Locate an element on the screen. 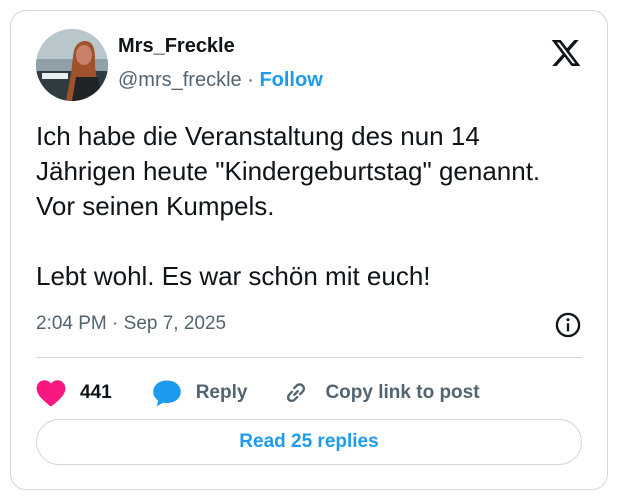 This screenshot has width=620, height=502. info-icon is located at coordinates (568, 325).